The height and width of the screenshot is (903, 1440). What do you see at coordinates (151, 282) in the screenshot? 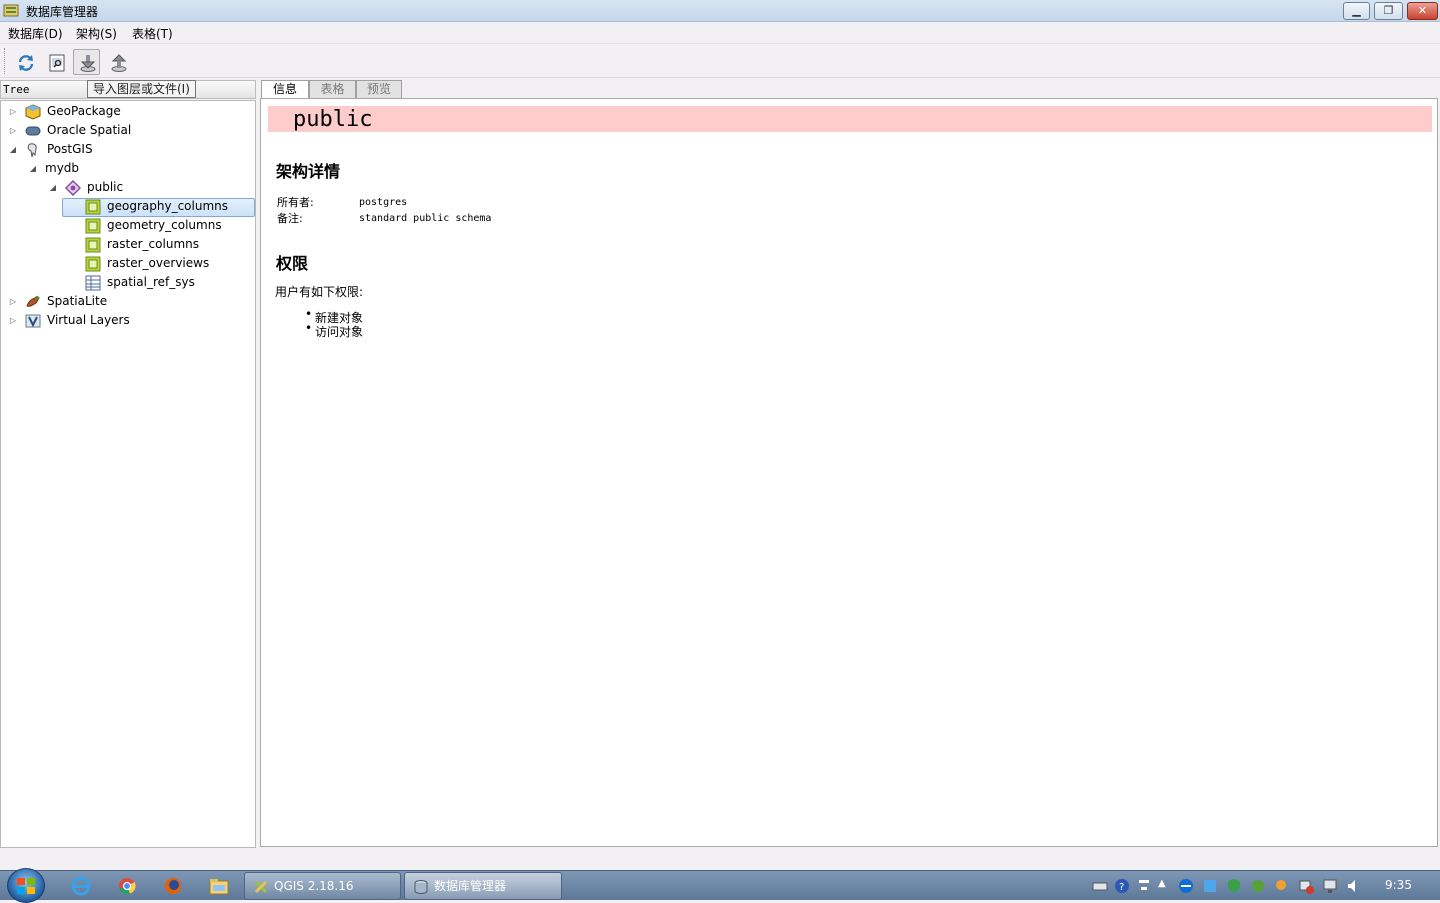
I see `tree-item-label: spatial_ref_sys` at bounding box center [151, 282].